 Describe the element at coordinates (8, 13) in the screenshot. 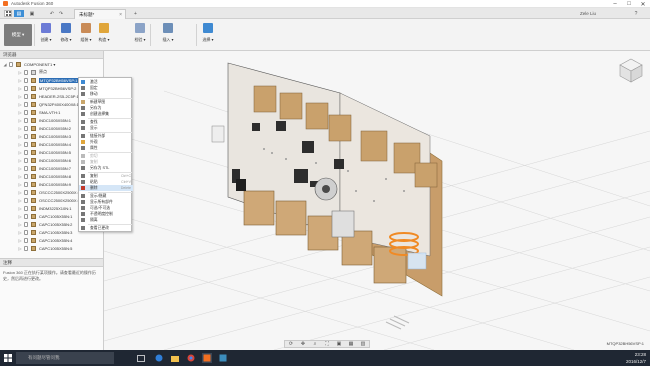

I see `data-panel-button` at that location.